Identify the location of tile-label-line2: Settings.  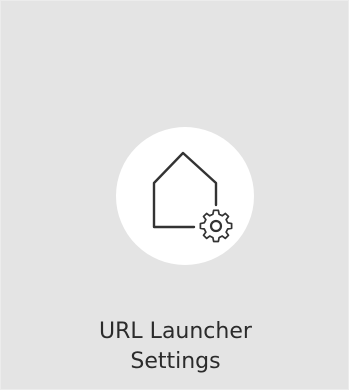
(175, 361).